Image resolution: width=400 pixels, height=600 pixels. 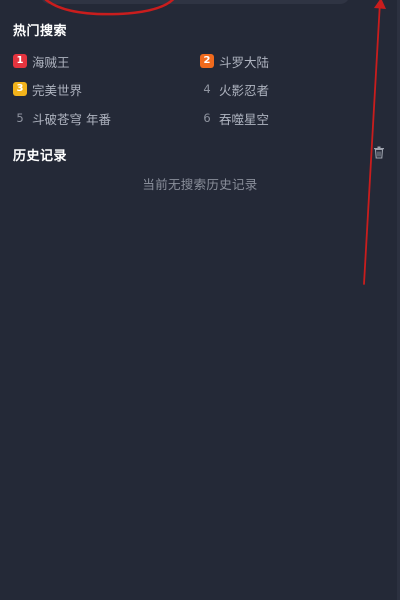 I want to click on hot-search-item-label: 海贼王, so click(x=51, y=62).